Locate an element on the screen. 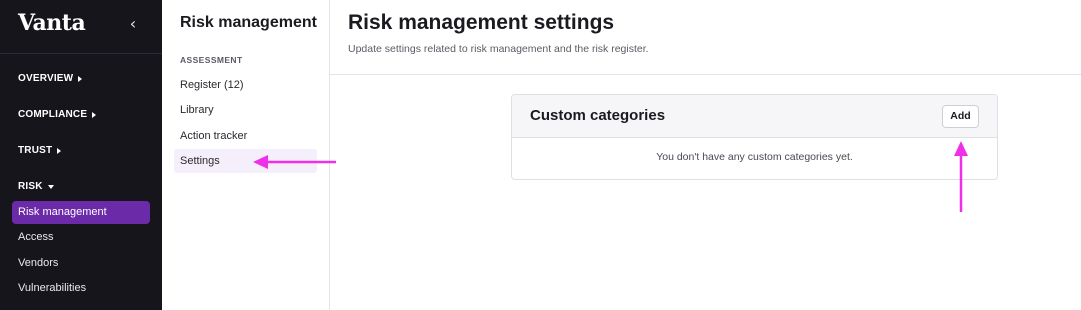 The height and width of the screenshot is (310, 1081). sidebar-item-access: Access is located at coordinates (81, 237).